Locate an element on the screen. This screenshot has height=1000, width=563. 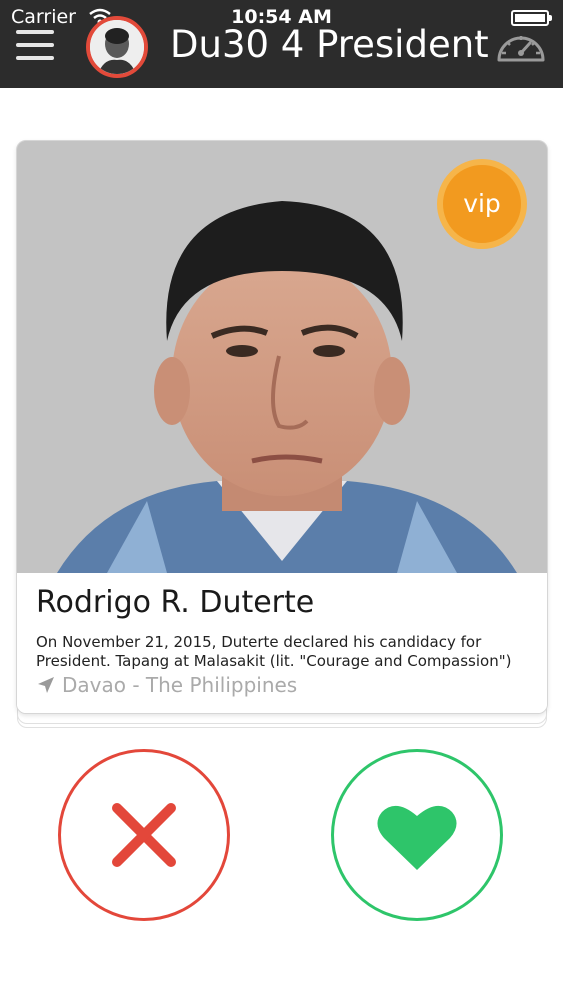
speedometer-icon is located at coordinates (521, 46).